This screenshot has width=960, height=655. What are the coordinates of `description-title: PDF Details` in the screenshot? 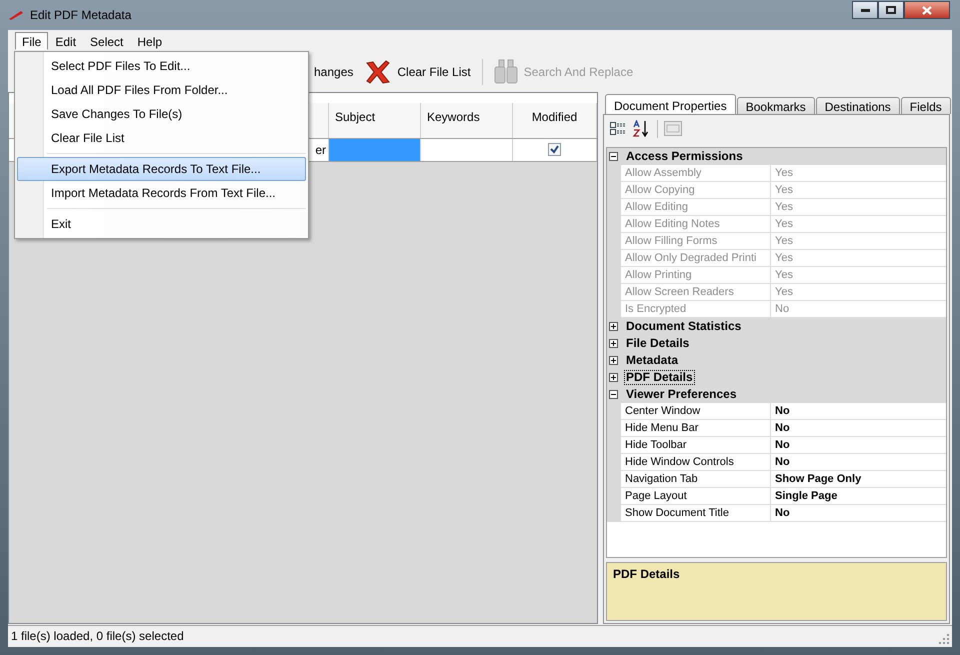 It's located at (646, 573).